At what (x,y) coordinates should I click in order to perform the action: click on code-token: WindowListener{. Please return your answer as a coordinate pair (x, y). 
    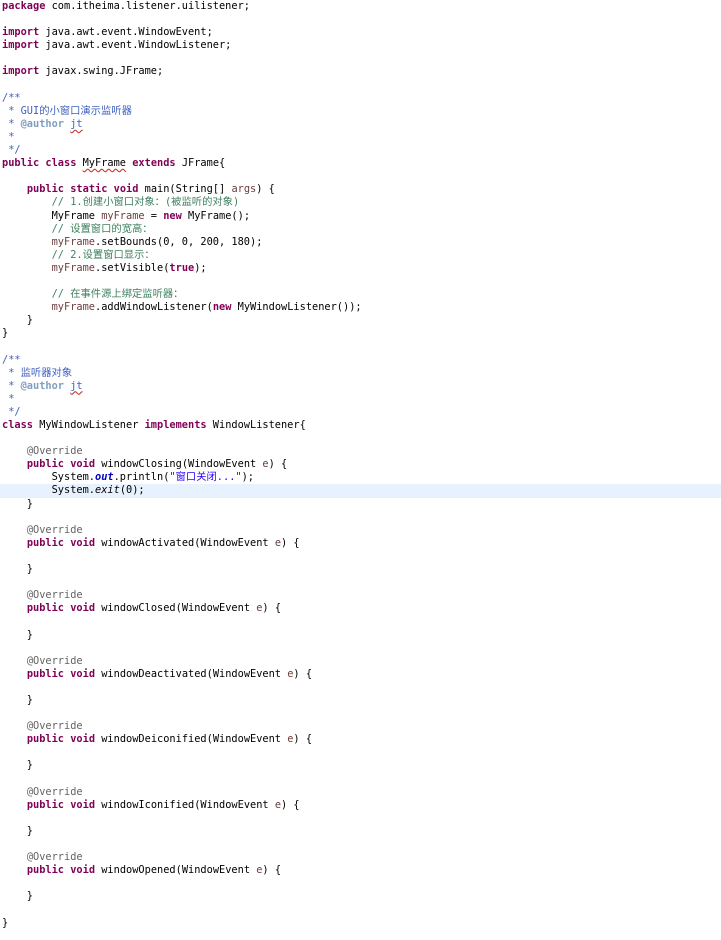
    Looking at the image, I should click on (256, 425).